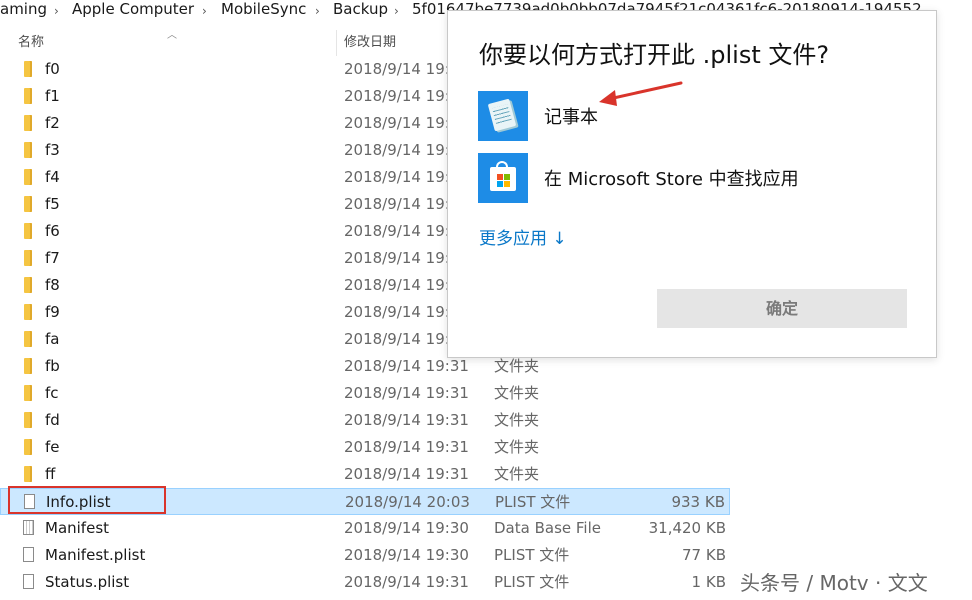  I want to click on file-size: 1 KB, so click(708, 582).